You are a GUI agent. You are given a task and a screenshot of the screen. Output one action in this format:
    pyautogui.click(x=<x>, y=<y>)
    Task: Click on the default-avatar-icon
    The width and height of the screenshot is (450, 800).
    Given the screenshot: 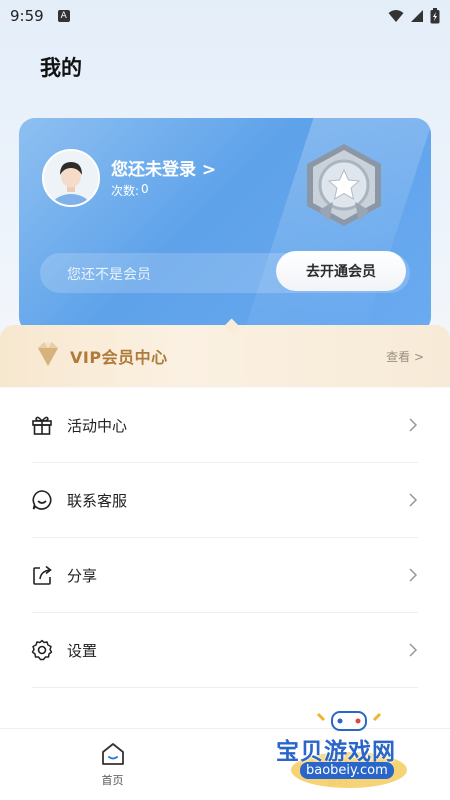 What is the action you would take?
    pyautogui.click(x=71, y=178)
    